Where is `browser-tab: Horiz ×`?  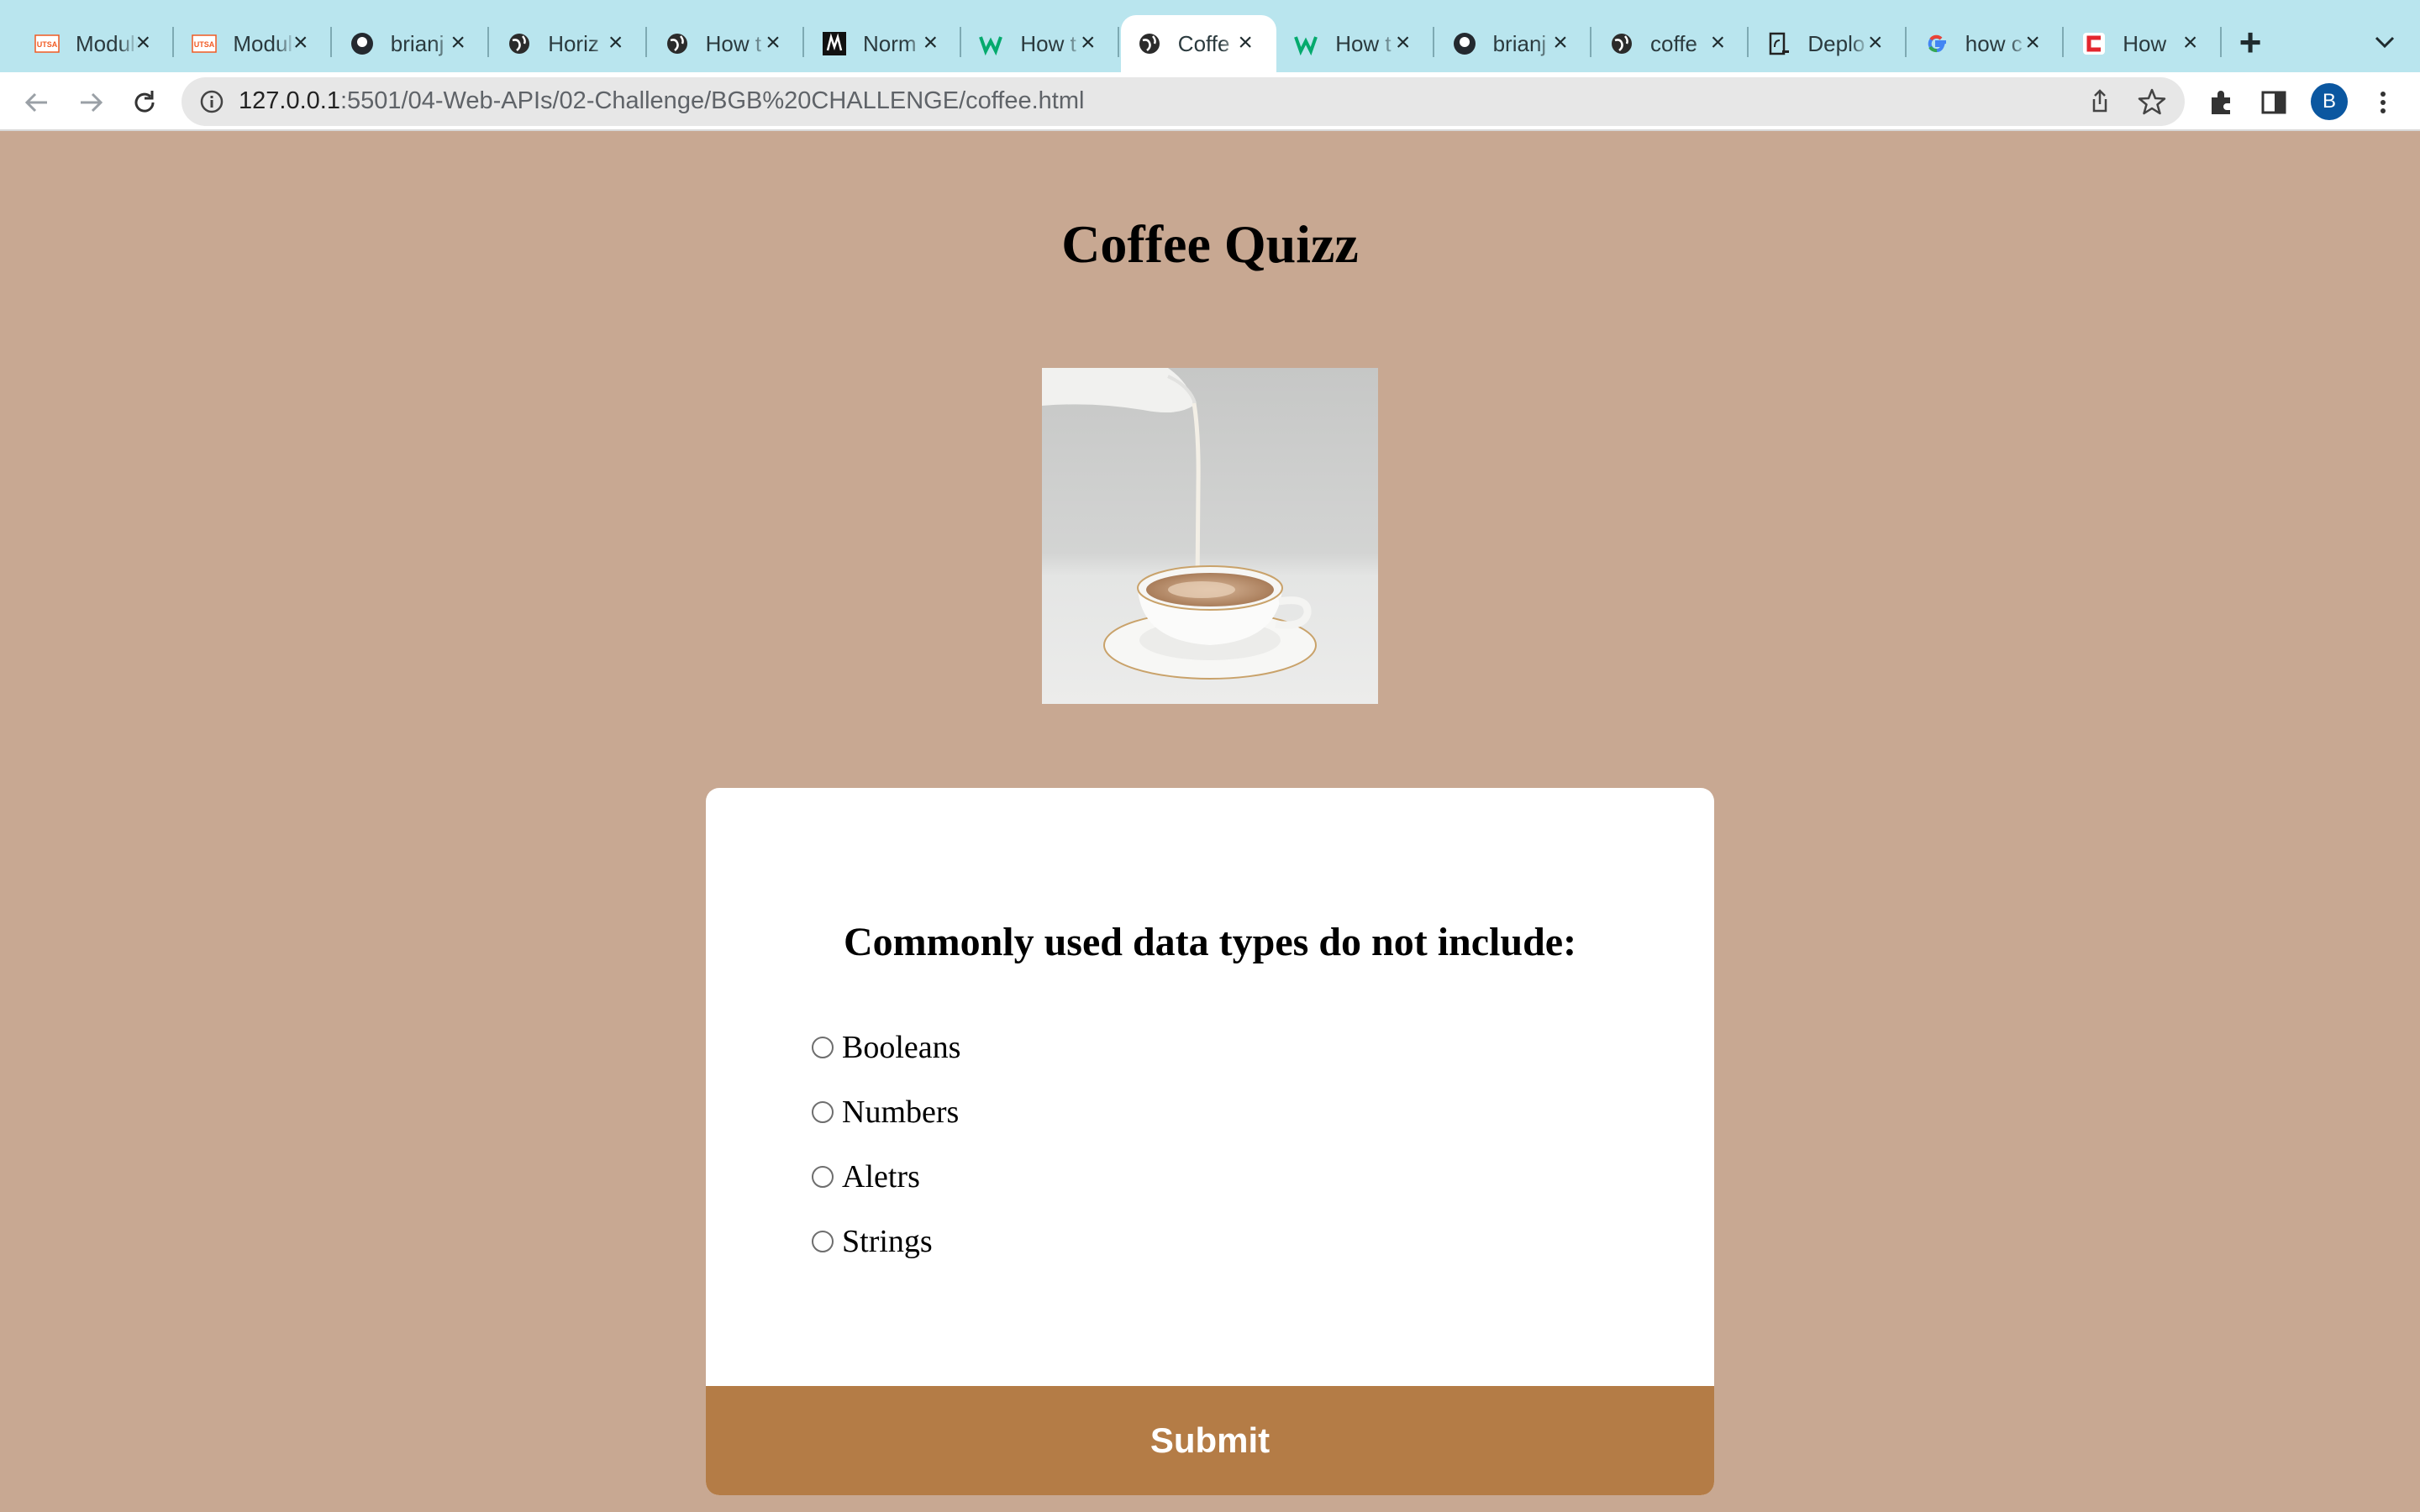 browser-tab: Horiz × is located at coordinates (569, 43).